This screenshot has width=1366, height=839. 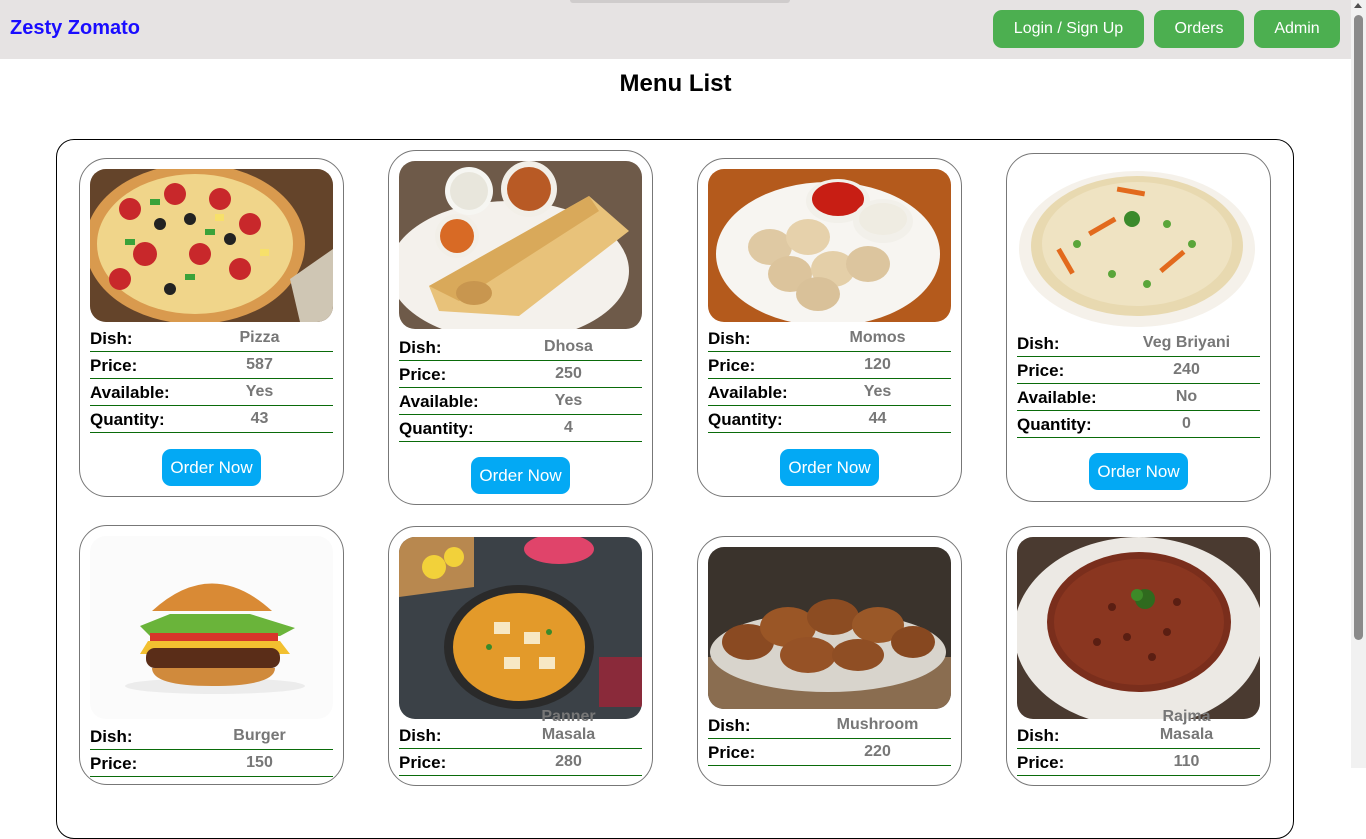 I want to click on price-row: Price: 280, so click(x=520, y=762).